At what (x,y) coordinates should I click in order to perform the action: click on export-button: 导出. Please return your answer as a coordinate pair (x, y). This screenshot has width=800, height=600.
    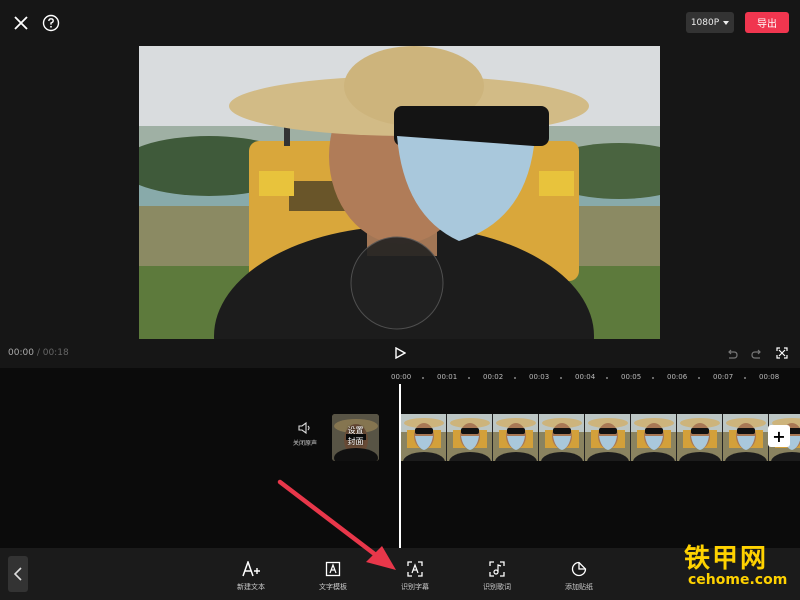
    Looking at the image, I should click on (767, 22).